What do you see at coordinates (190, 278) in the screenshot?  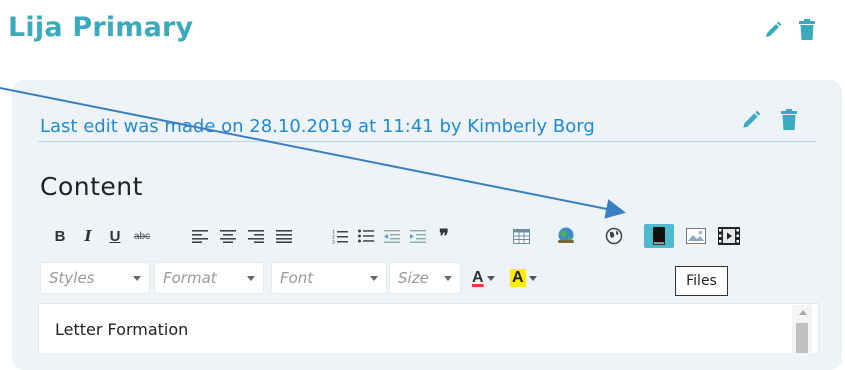 I see `format-label: Format` at bounding box center [190, 278].